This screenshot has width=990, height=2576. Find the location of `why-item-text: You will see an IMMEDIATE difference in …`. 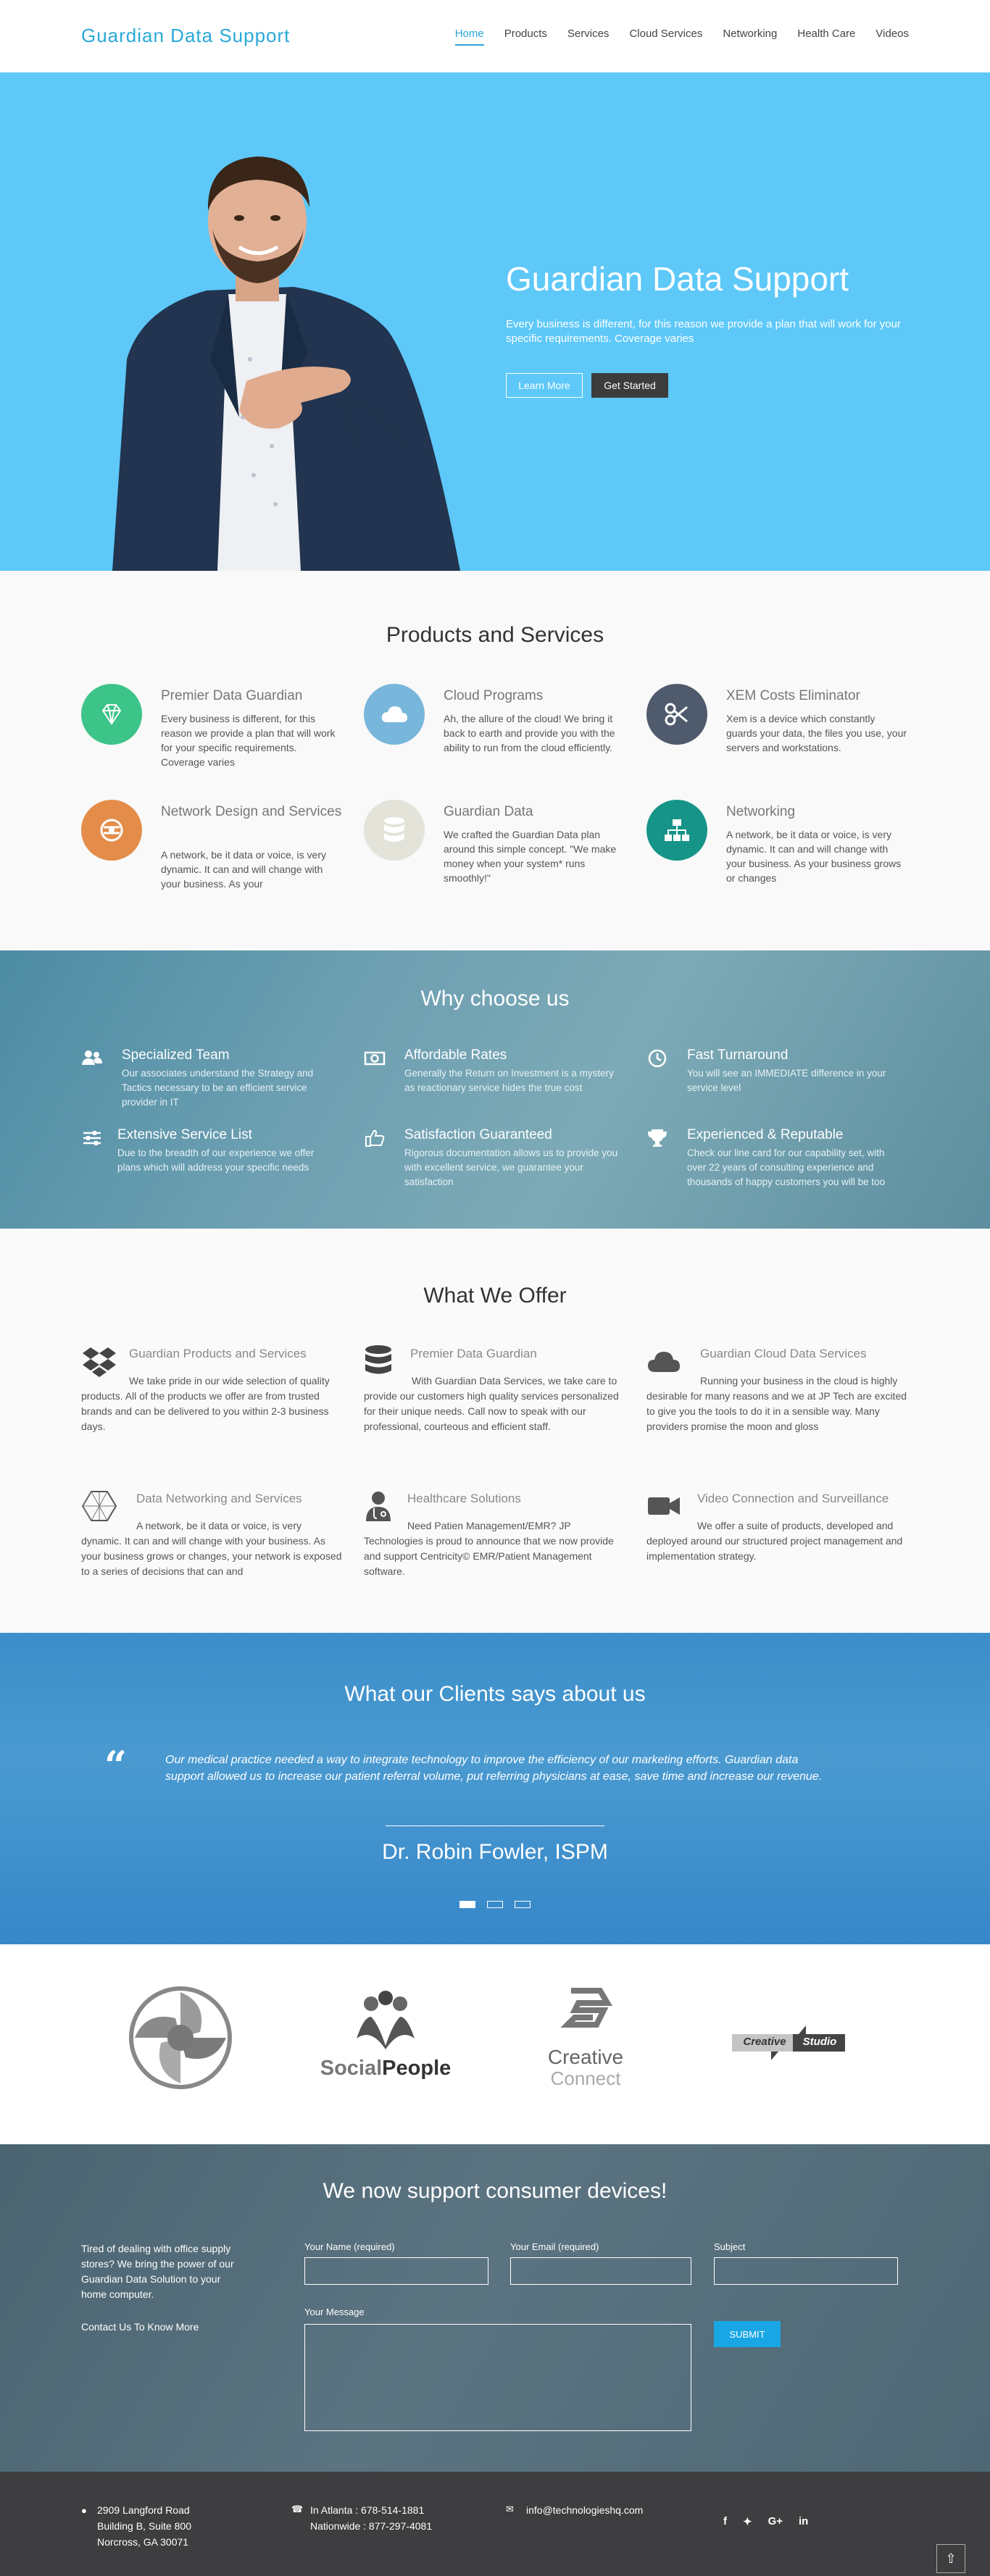

why-item-text: You will see an IMMEDIATE difference in … is located at coordinates (787, 1080).